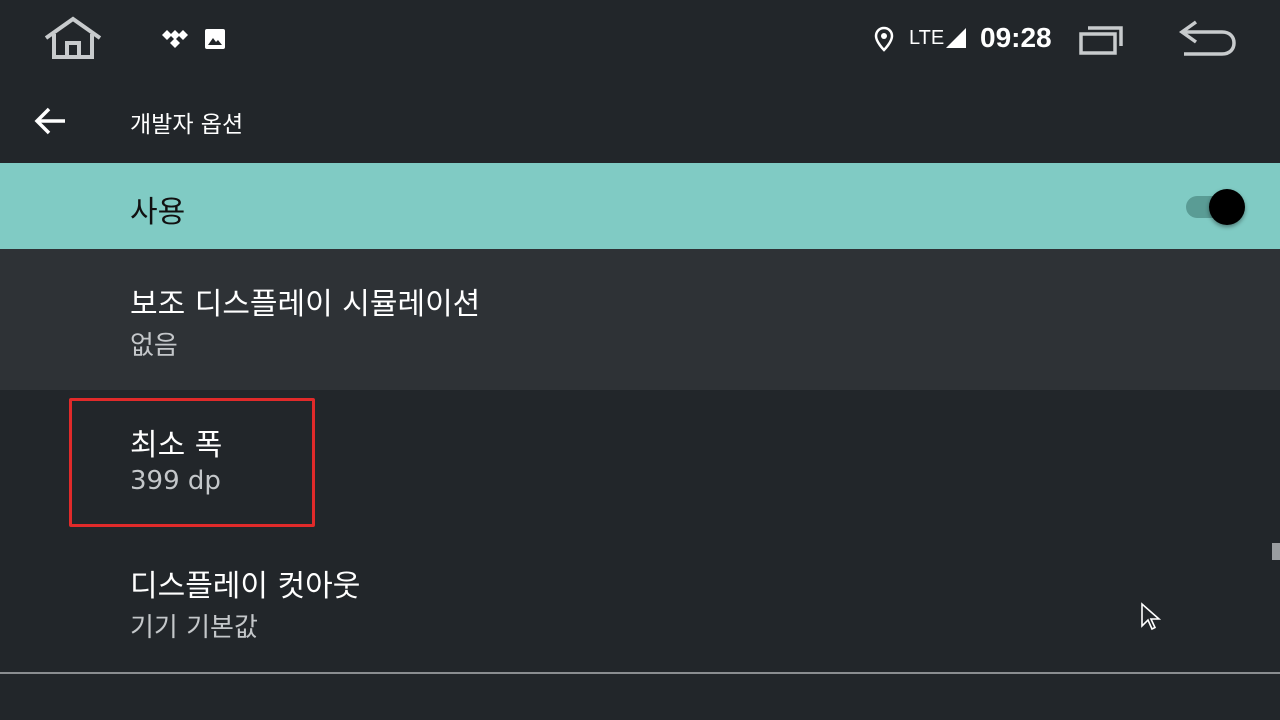  I want to click on app-bar: 개발자 옵션, so click(640, 121).